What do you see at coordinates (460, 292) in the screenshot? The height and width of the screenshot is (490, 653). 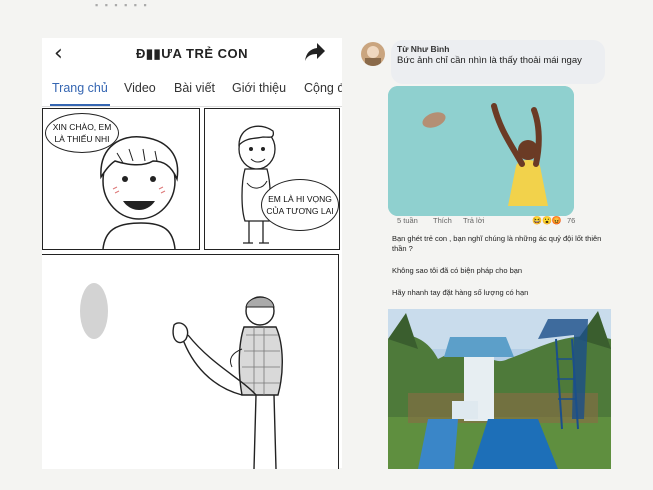 I see `message-line-3: Hãy nhanh tay đặt hàng số lượng có hạn` at bounding box center [460, 292].